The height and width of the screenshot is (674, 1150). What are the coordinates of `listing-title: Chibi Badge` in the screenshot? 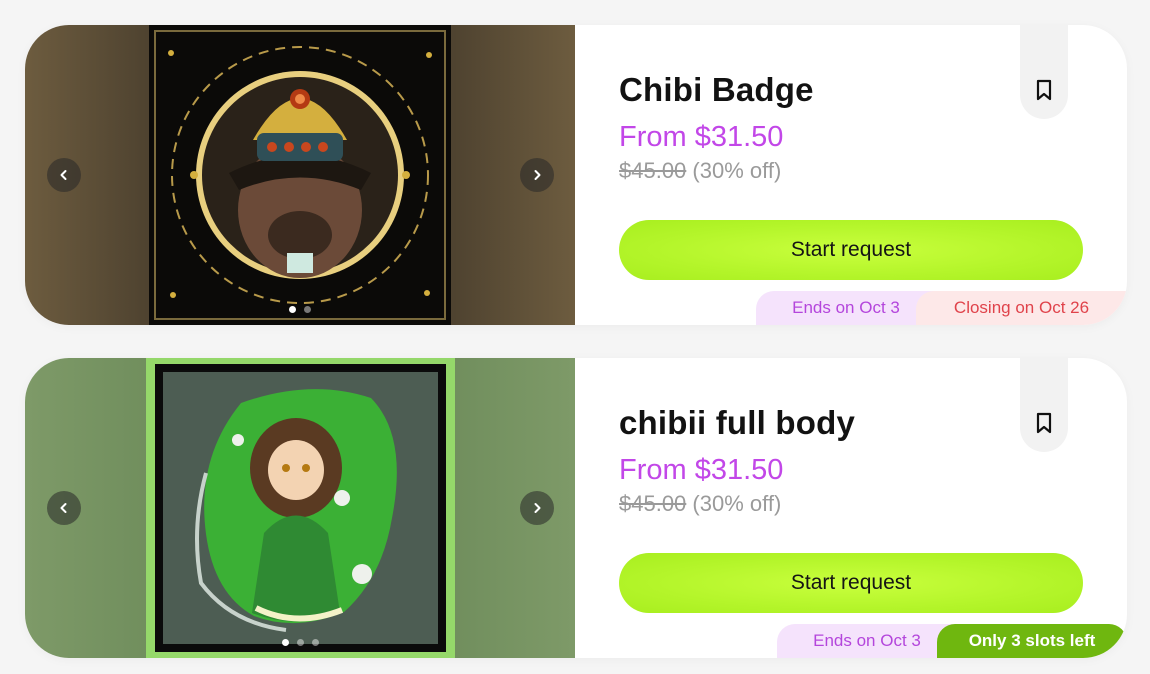 It's located at (716, 89).